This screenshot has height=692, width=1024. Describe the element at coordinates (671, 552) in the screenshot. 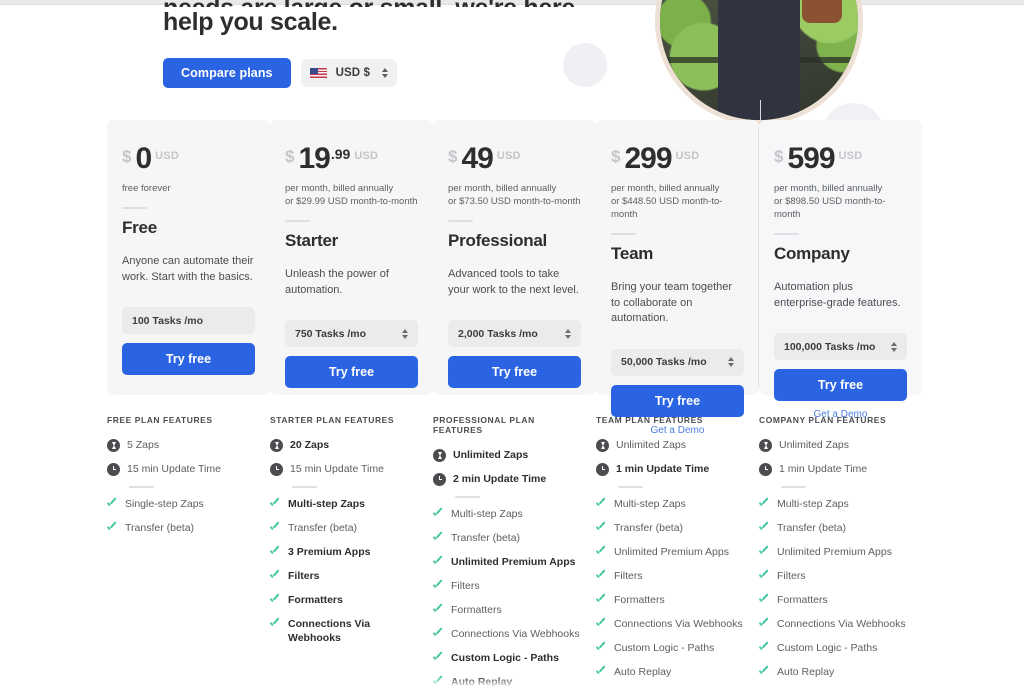

I see `feature-item-label: Unlimited Premium Apps` at that location.